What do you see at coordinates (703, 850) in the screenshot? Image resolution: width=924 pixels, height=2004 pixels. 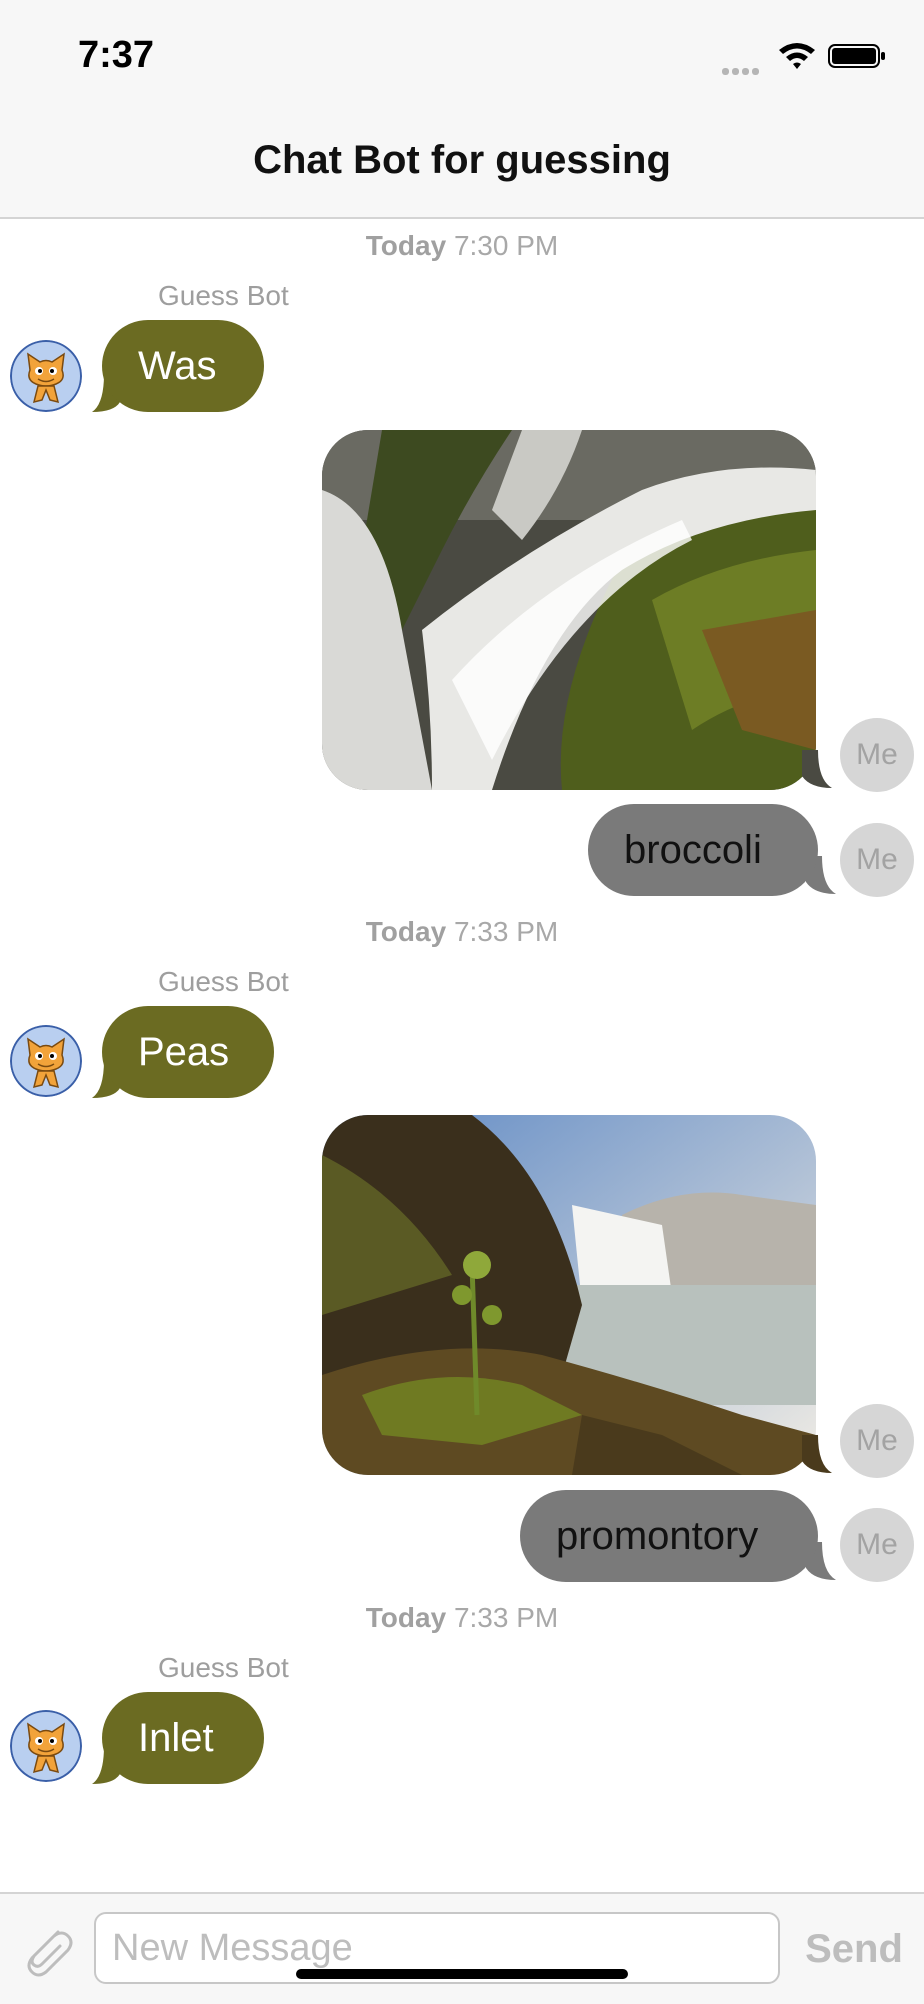 I see `user-message-bubble: broccoli` at bounding box center [703, 850].